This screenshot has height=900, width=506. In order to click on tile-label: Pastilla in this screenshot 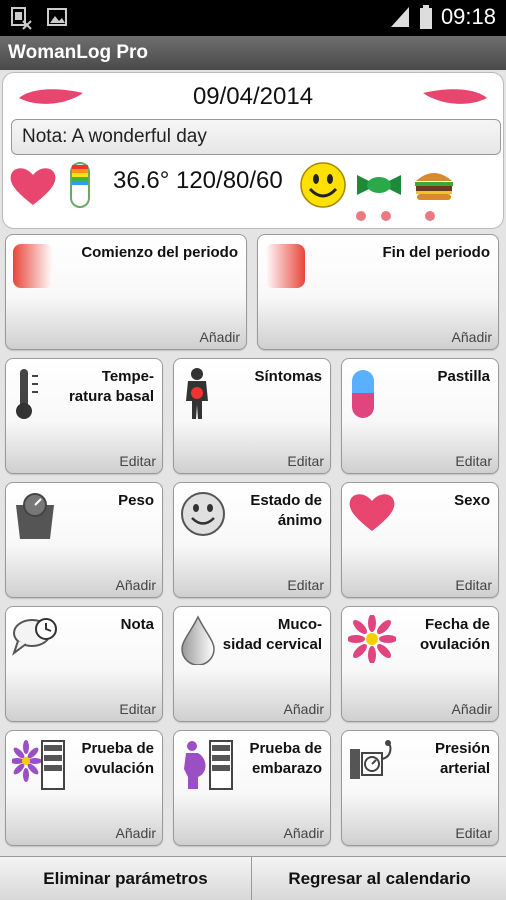, I will do `click(463, 376)`.